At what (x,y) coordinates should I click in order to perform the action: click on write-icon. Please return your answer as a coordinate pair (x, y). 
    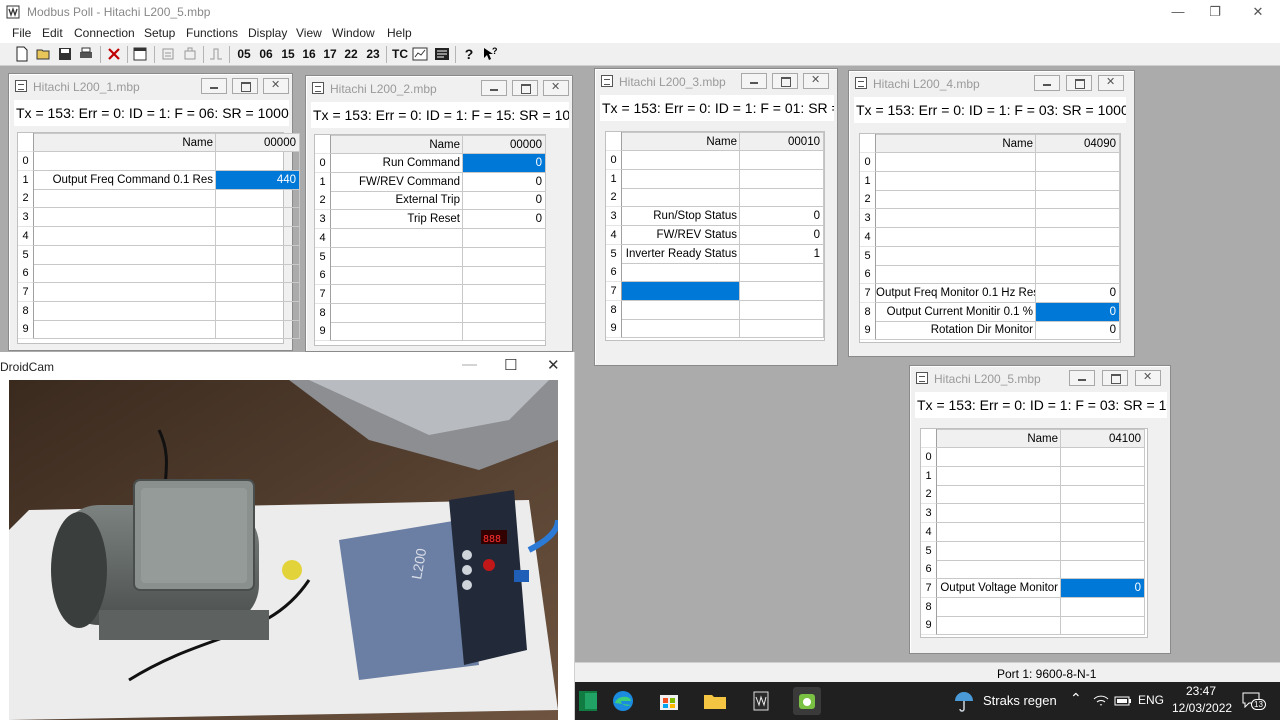
    Looking at the image, I should click on (190, 54).